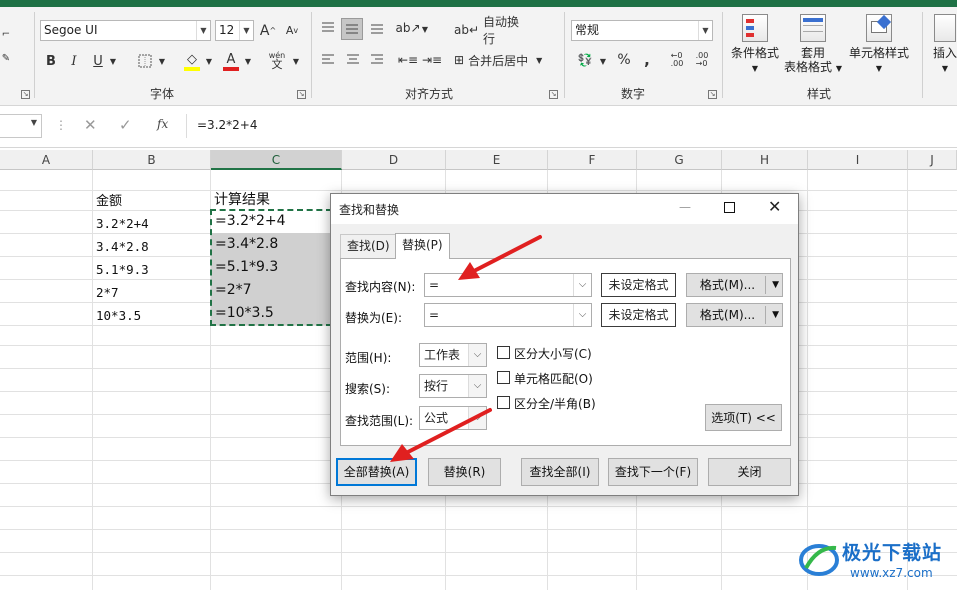  I want to click on tab-replace: 替换(P), so click(422, 246).